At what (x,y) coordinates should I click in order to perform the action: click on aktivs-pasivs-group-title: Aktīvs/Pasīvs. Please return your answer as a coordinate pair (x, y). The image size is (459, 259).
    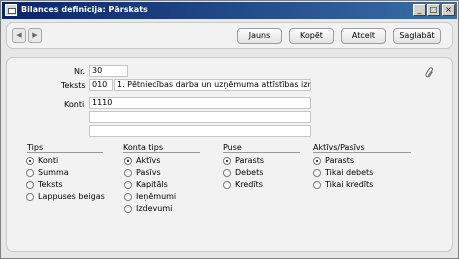
    Looking at the image, I should click on (339, 147).